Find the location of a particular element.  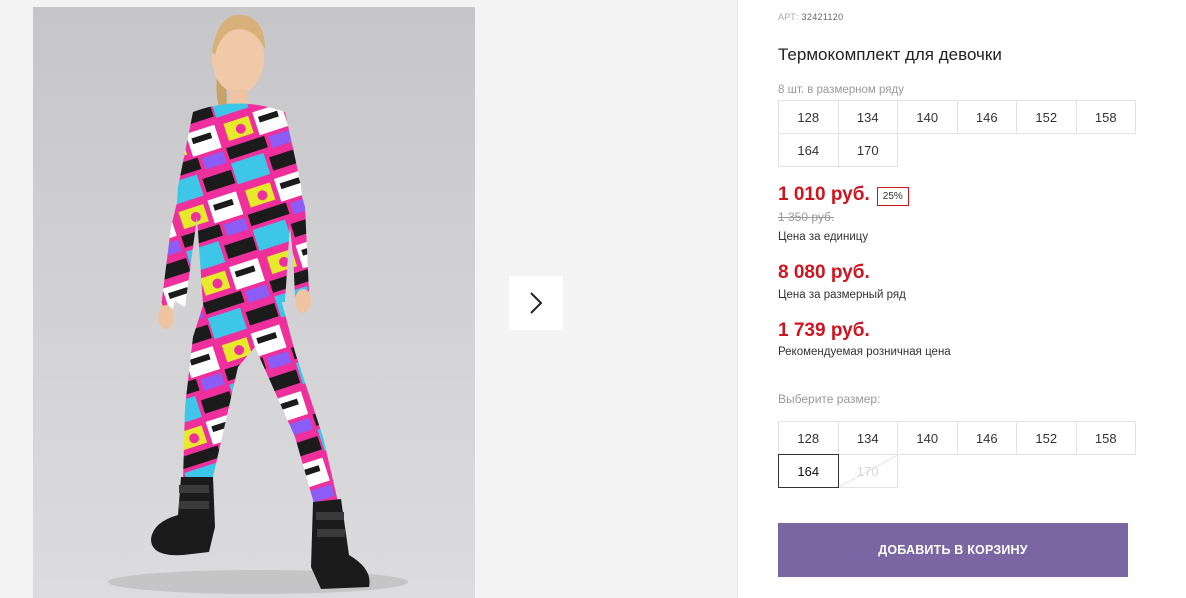

size-picker-label: Выберите размер: is located at coordinates (829, 399).